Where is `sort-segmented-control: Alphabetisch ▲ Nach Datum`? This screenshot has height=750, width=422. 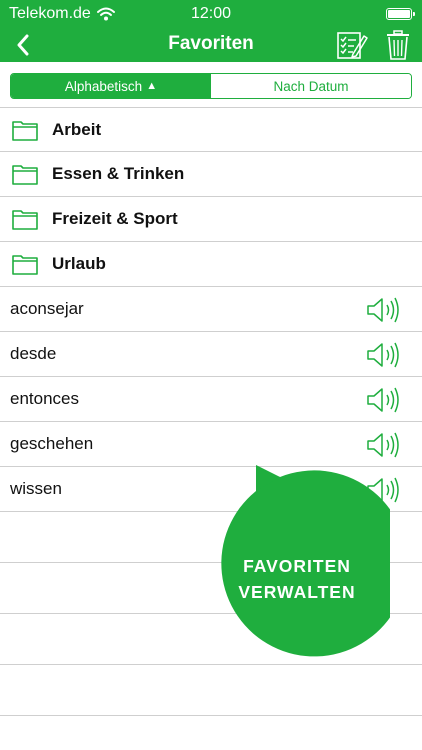 sort-segmented-control: Alphabetisch ▲ Nach Datum is located at coordinates (211, 86).